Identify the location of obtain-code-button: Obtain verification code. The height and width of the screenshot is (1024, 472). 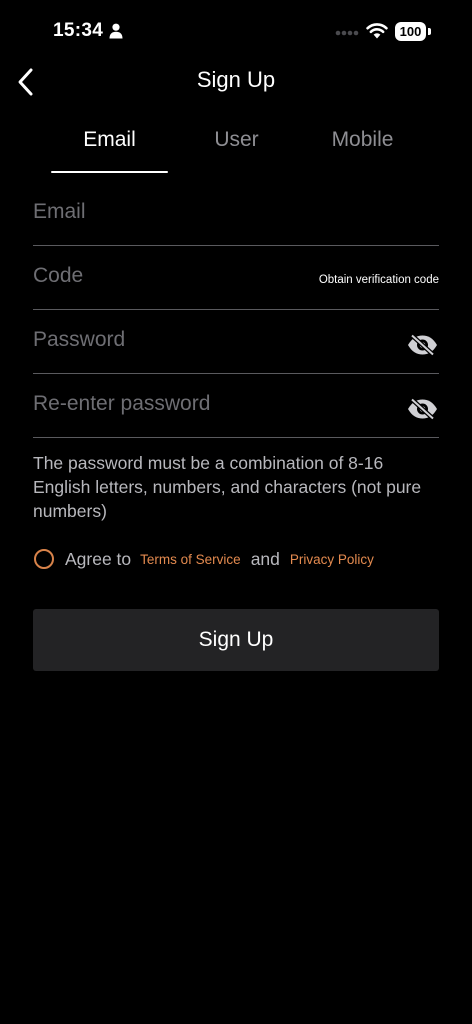
(379, 280).